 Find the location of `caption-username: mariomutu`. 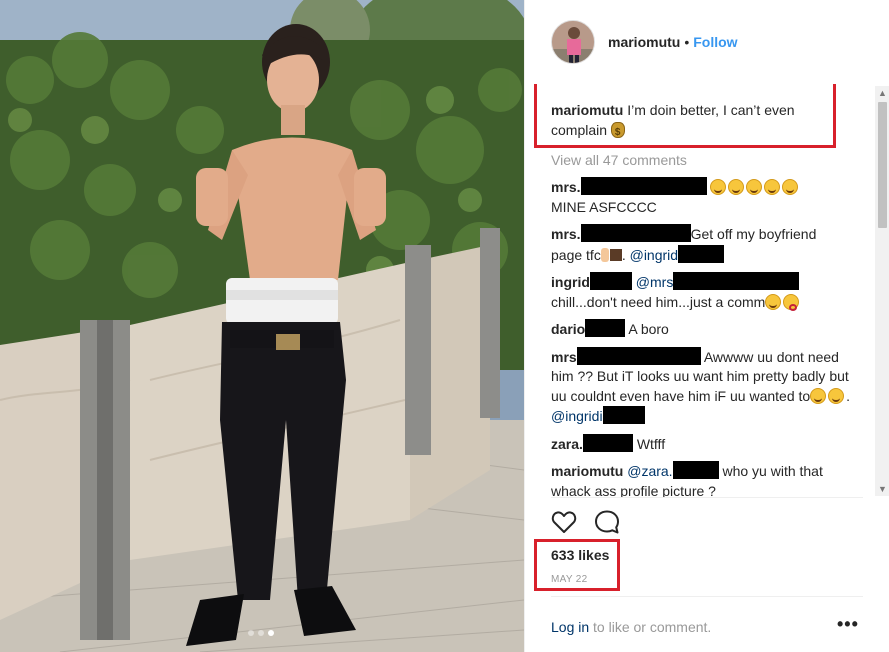

caption-username: mariomutu is located at coordinates (587, 110).